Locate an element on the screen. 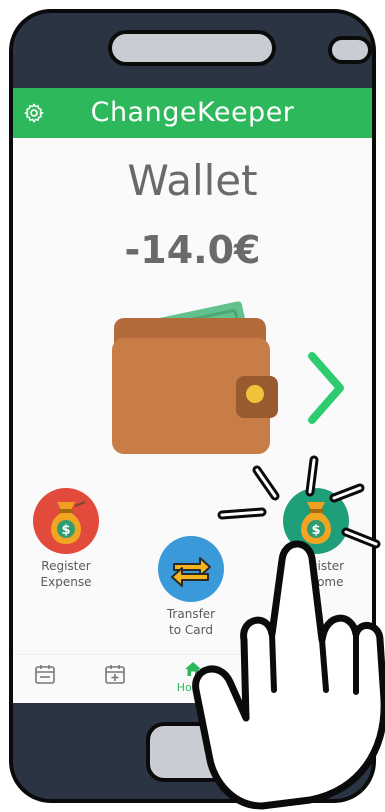  register-income-circle: $ is located at coordinates (316, 521).